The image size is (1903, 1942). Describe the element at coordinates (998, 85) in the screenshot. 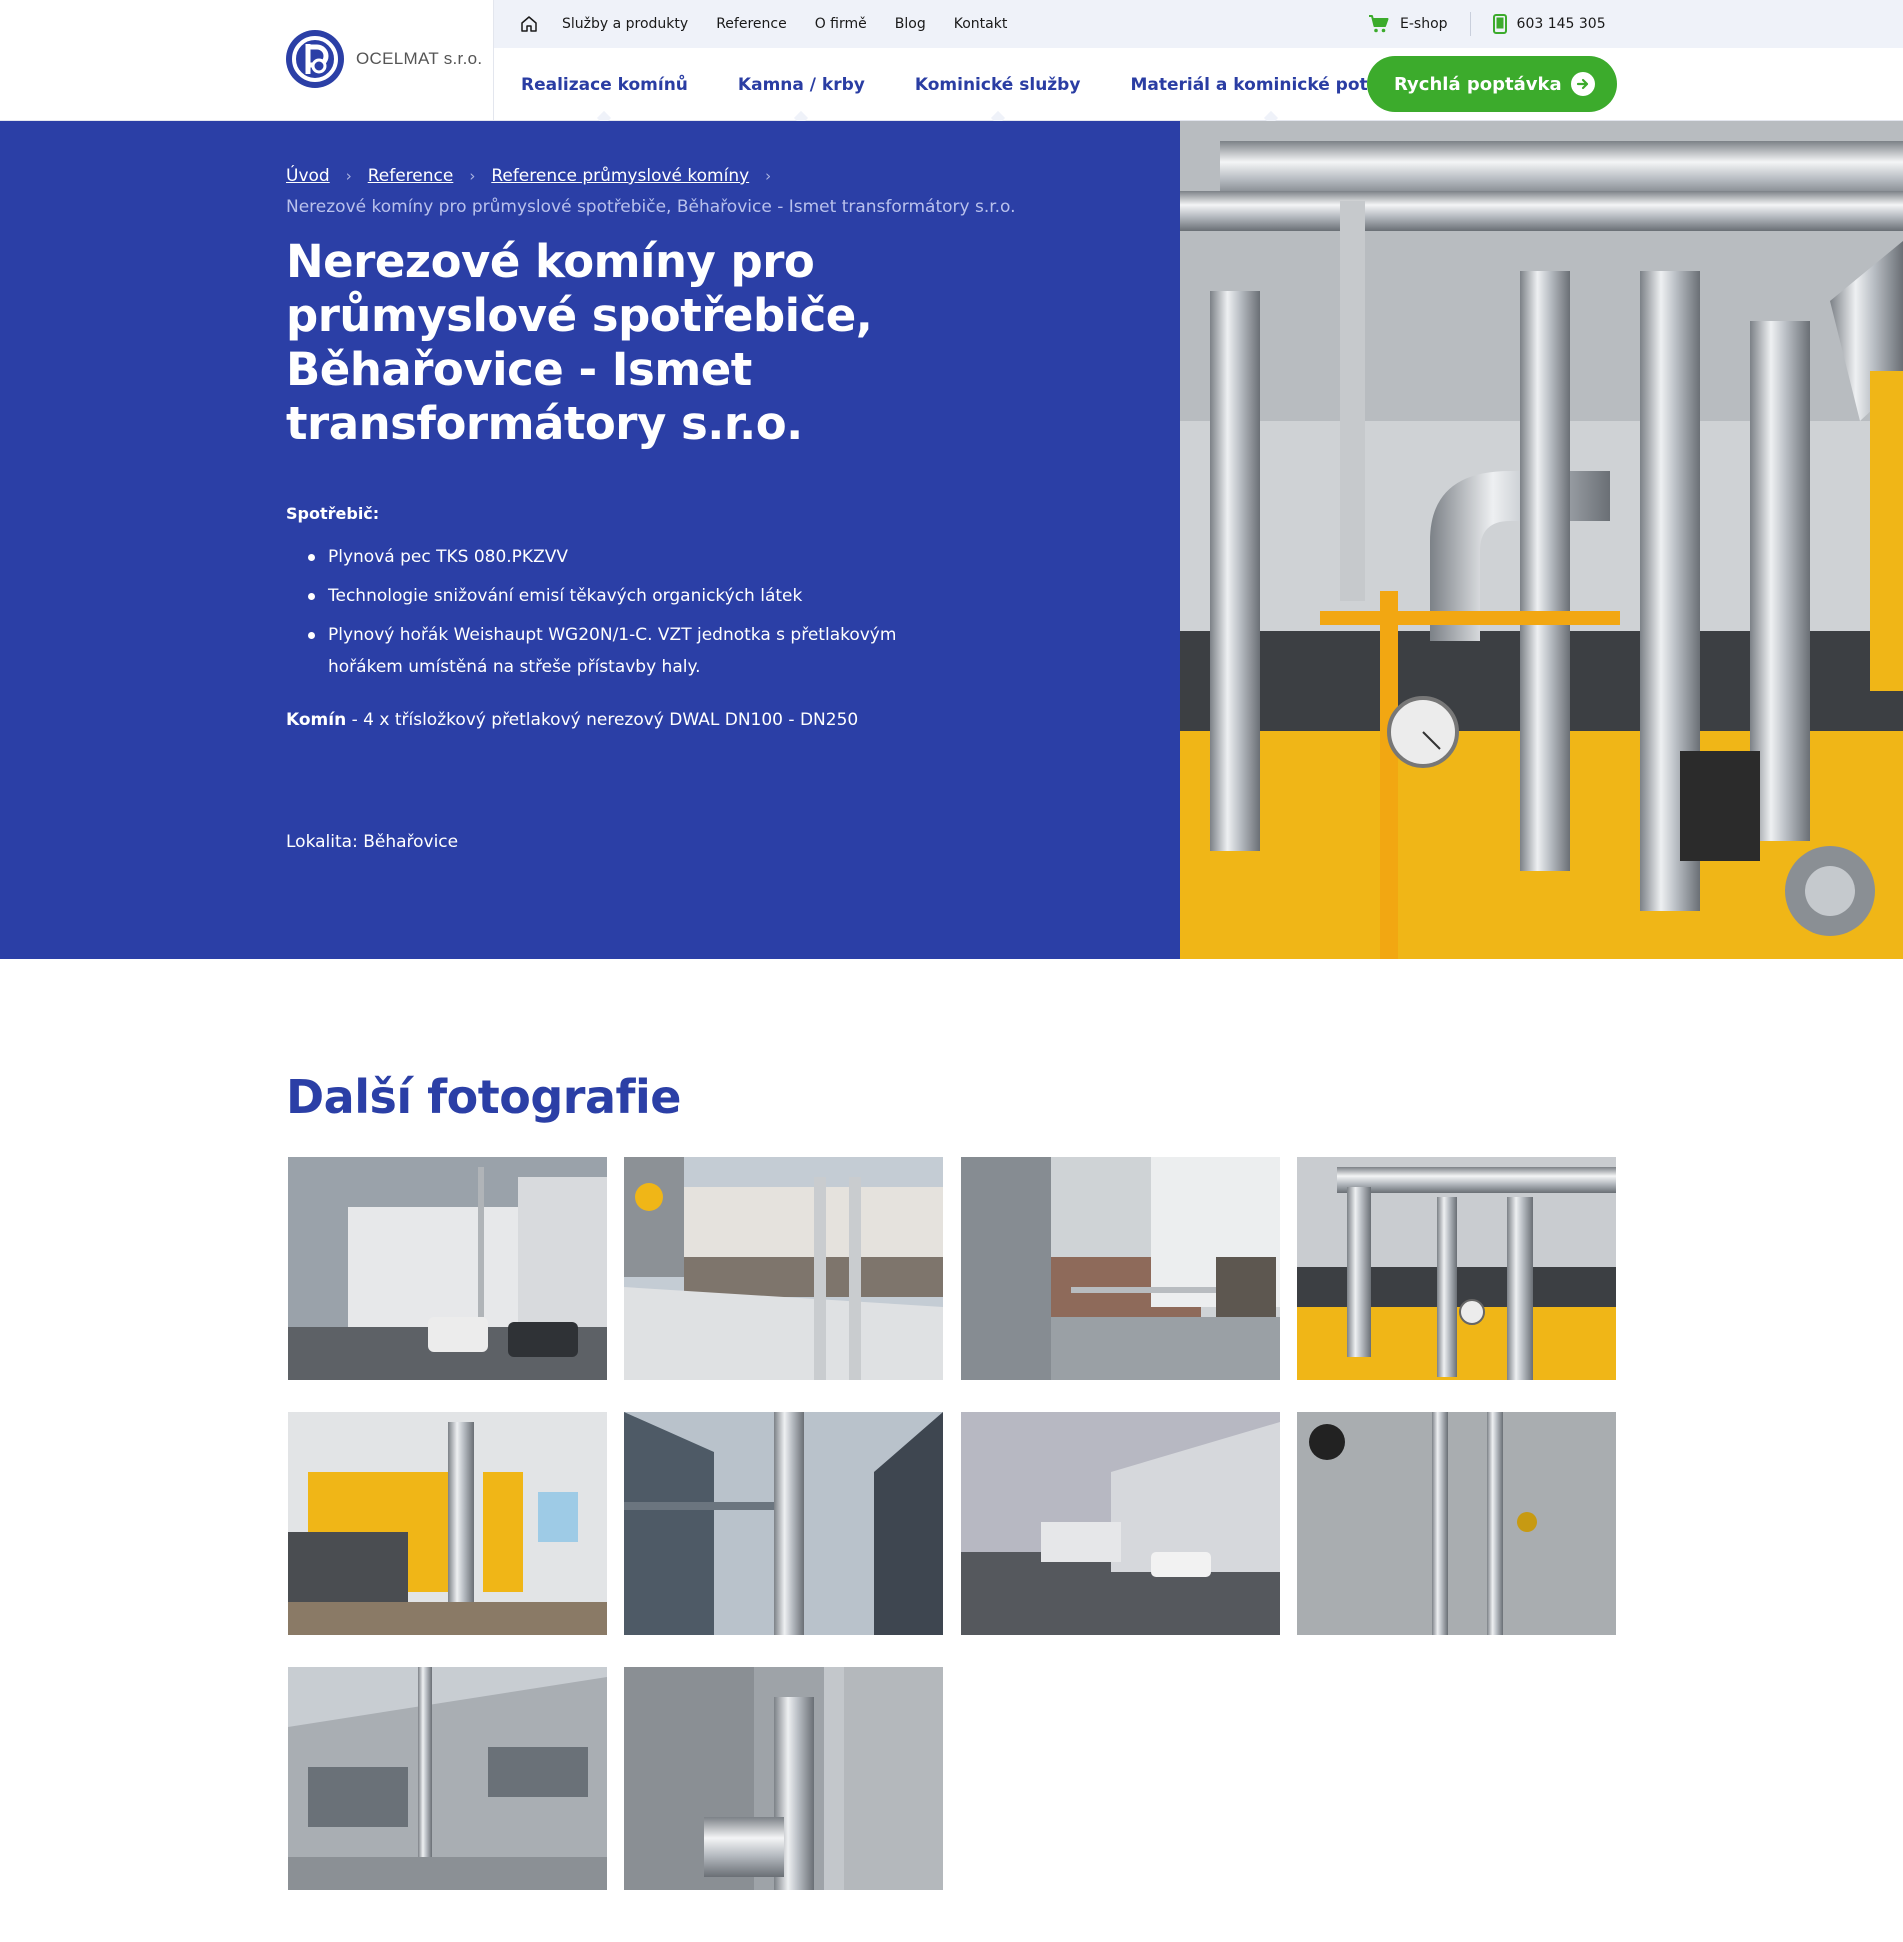

I see `main-nav-chimney-services: Kominické služby` at that location.